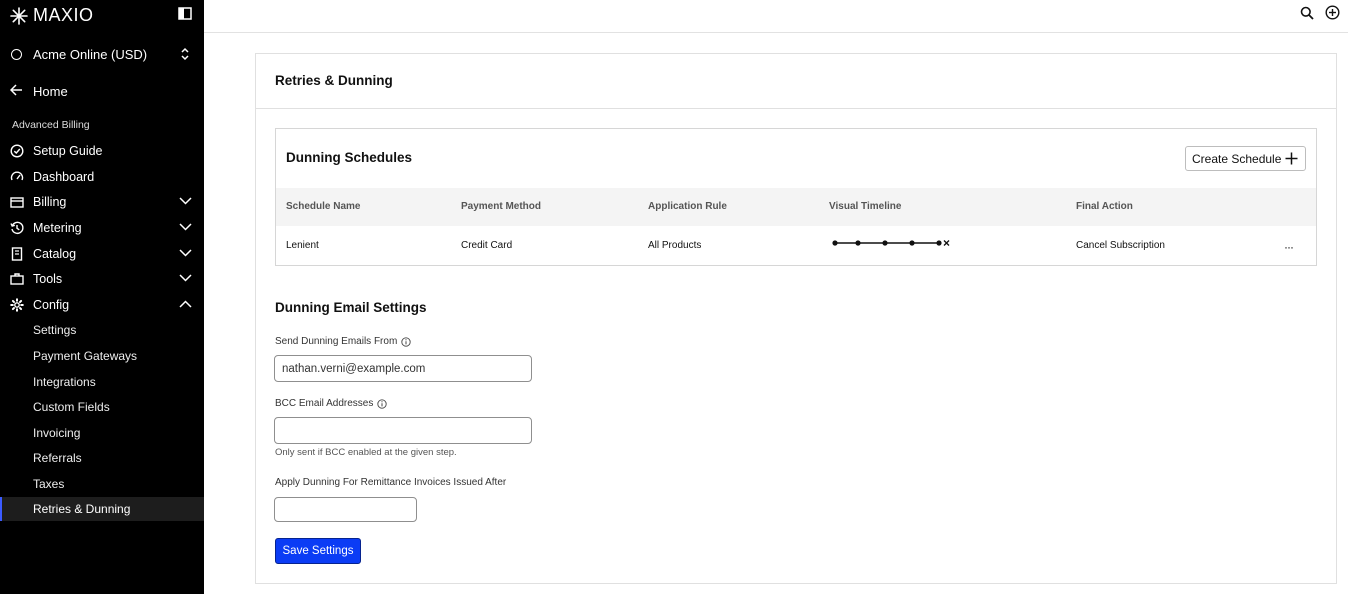 The image size is (1348, 594). I want to click on nav-dashboard: Dashboard, so click(102, 177).